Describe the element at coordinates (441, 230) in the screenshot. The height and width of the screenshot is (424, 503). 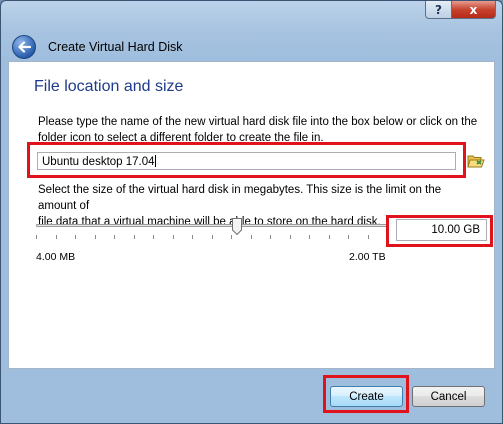
I see `size-input: 10.00 GB` at that location.